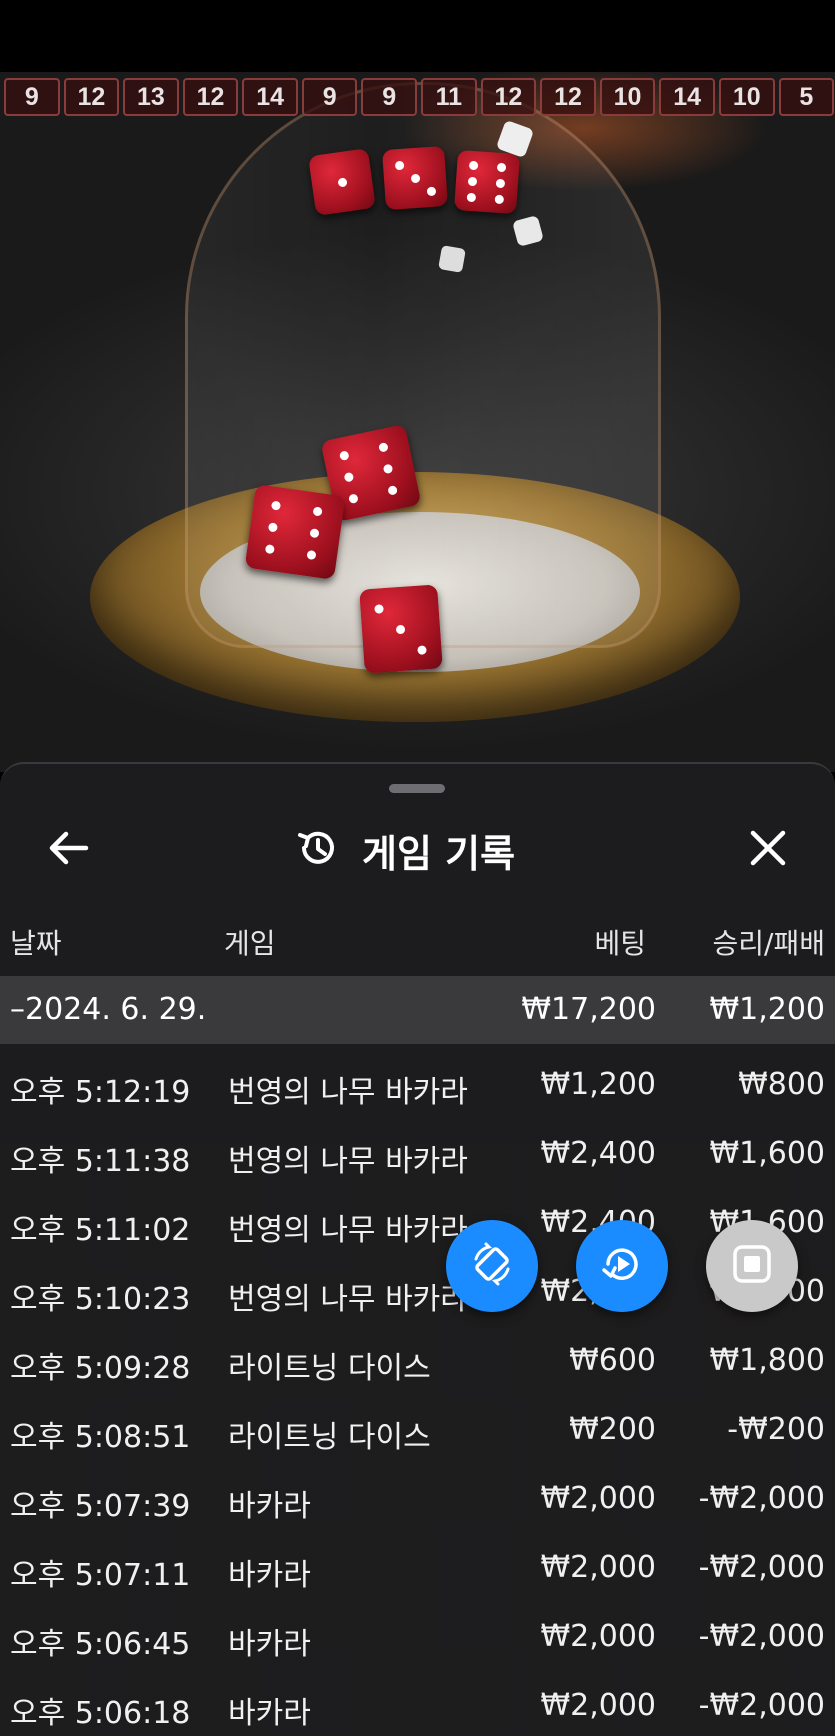  What do you see at coordinates (36, 943) in the screenshot?
I see `column-header-date: 날짜` at bounding box center [36, 943].